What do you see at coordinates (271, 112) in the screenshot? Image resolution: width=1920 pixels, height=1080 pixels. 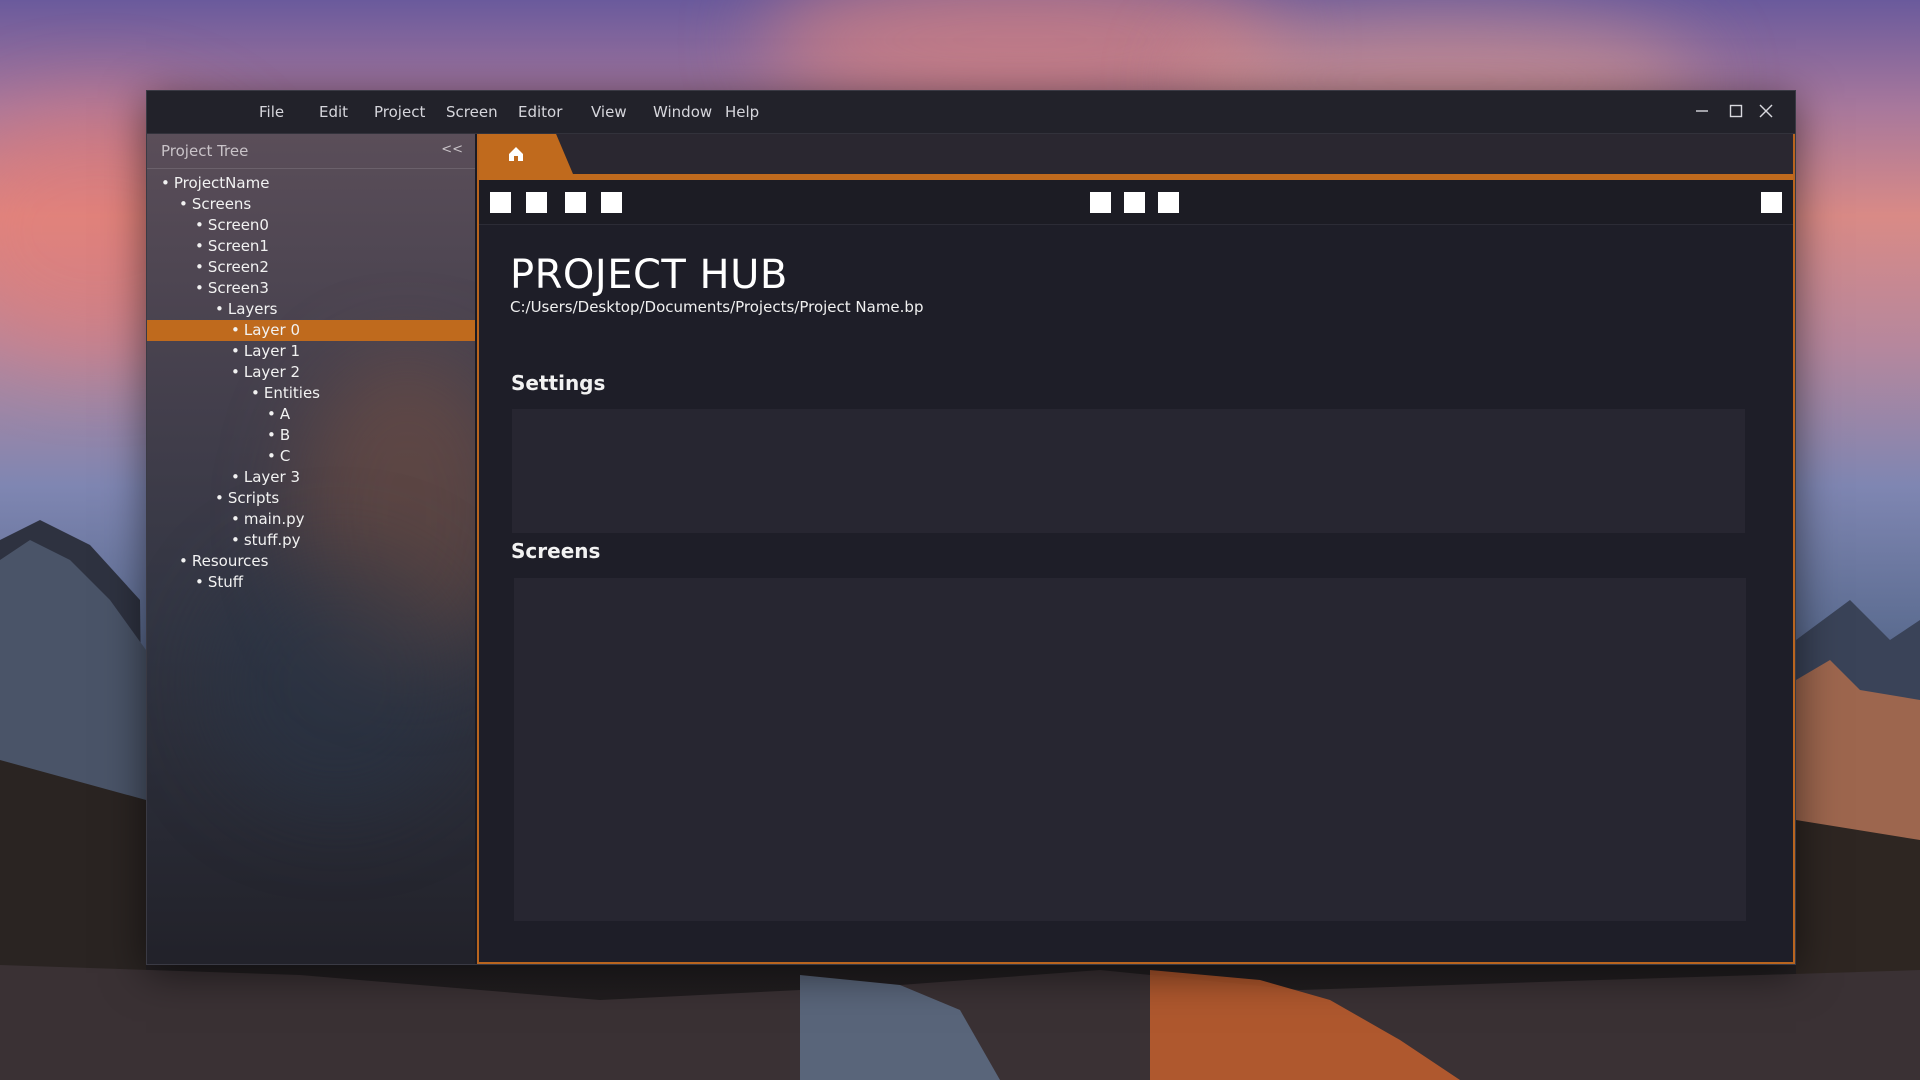 I see `menu-file: File` at bounding box center [271, 112].